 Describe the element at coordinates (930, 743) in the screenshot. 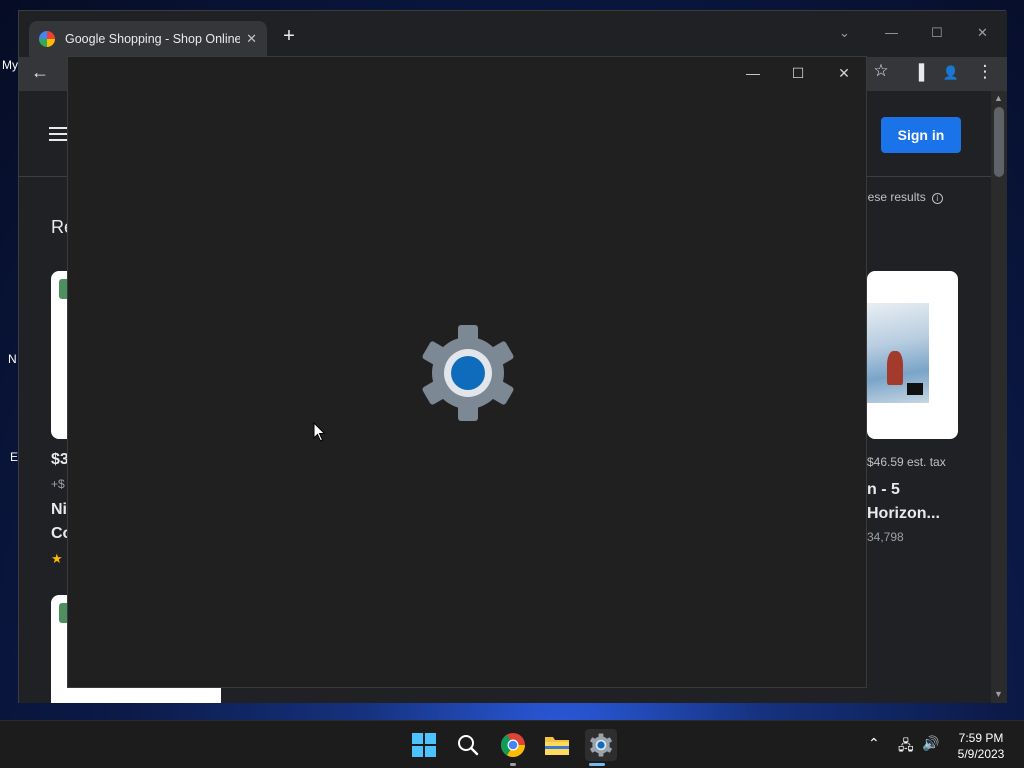

I see `volume-icon: 🔊` at that location.